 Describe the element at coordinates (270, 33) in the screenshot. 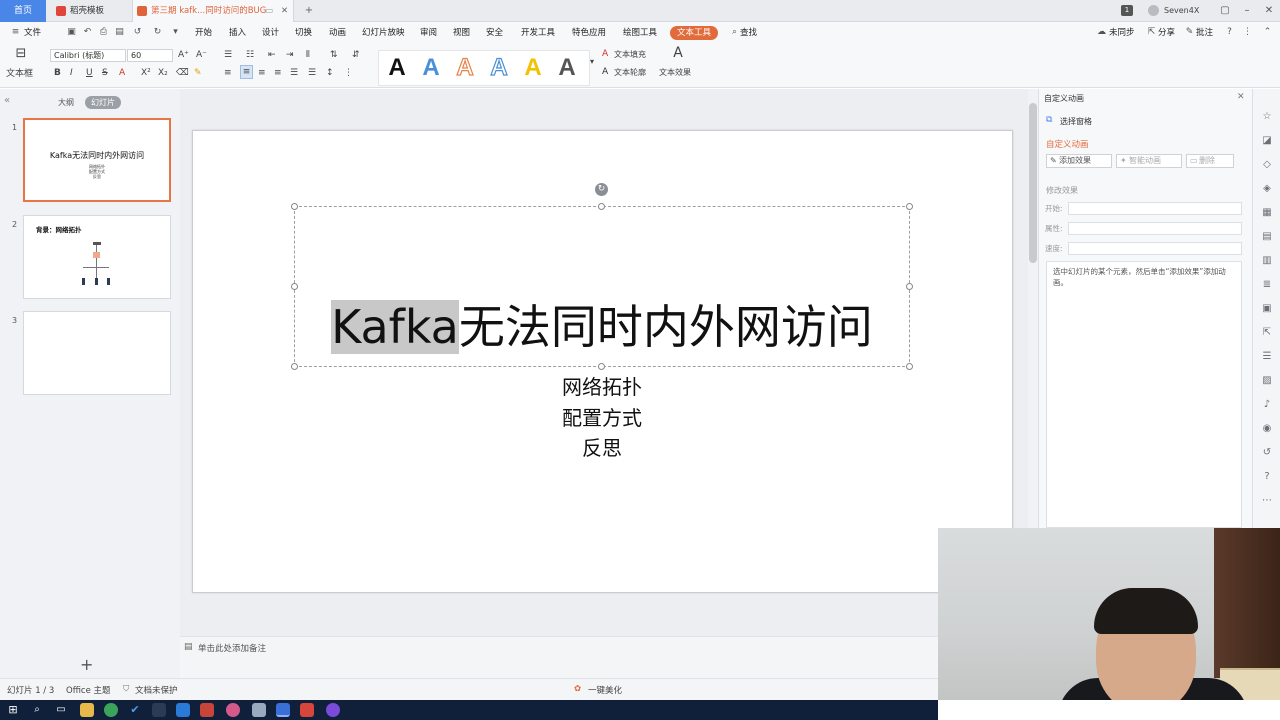

I see `menu-design: 设计` at that location.